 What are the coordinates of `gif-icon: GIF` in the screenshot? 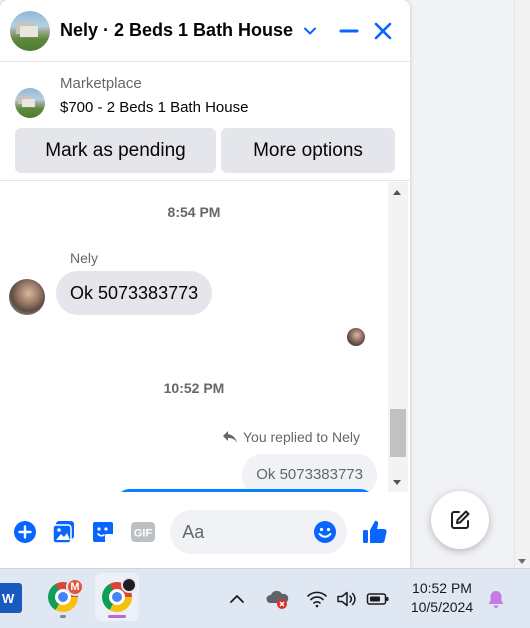 It's located at (142, 532).